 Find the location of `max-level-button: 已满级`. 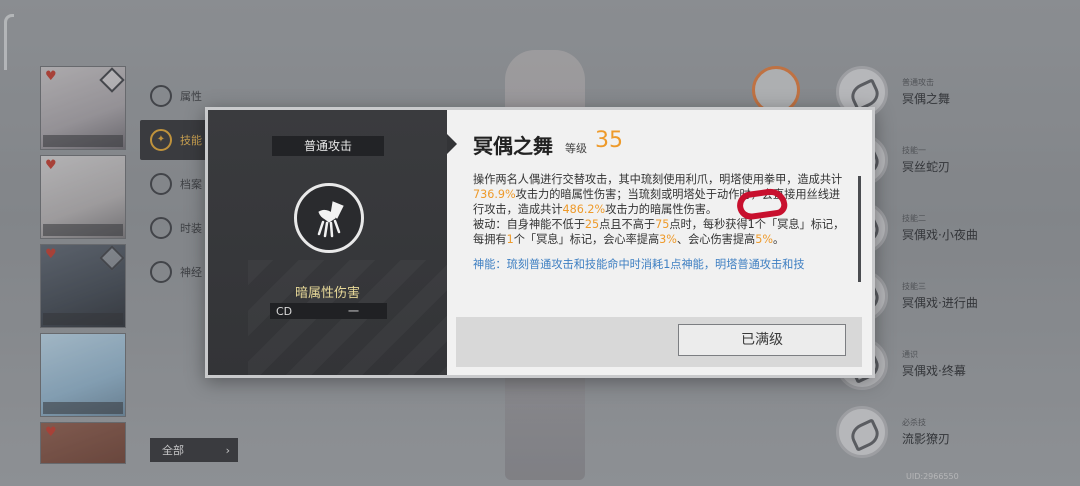

max-level-button: 已满级 is located at coordinates (762, 340).